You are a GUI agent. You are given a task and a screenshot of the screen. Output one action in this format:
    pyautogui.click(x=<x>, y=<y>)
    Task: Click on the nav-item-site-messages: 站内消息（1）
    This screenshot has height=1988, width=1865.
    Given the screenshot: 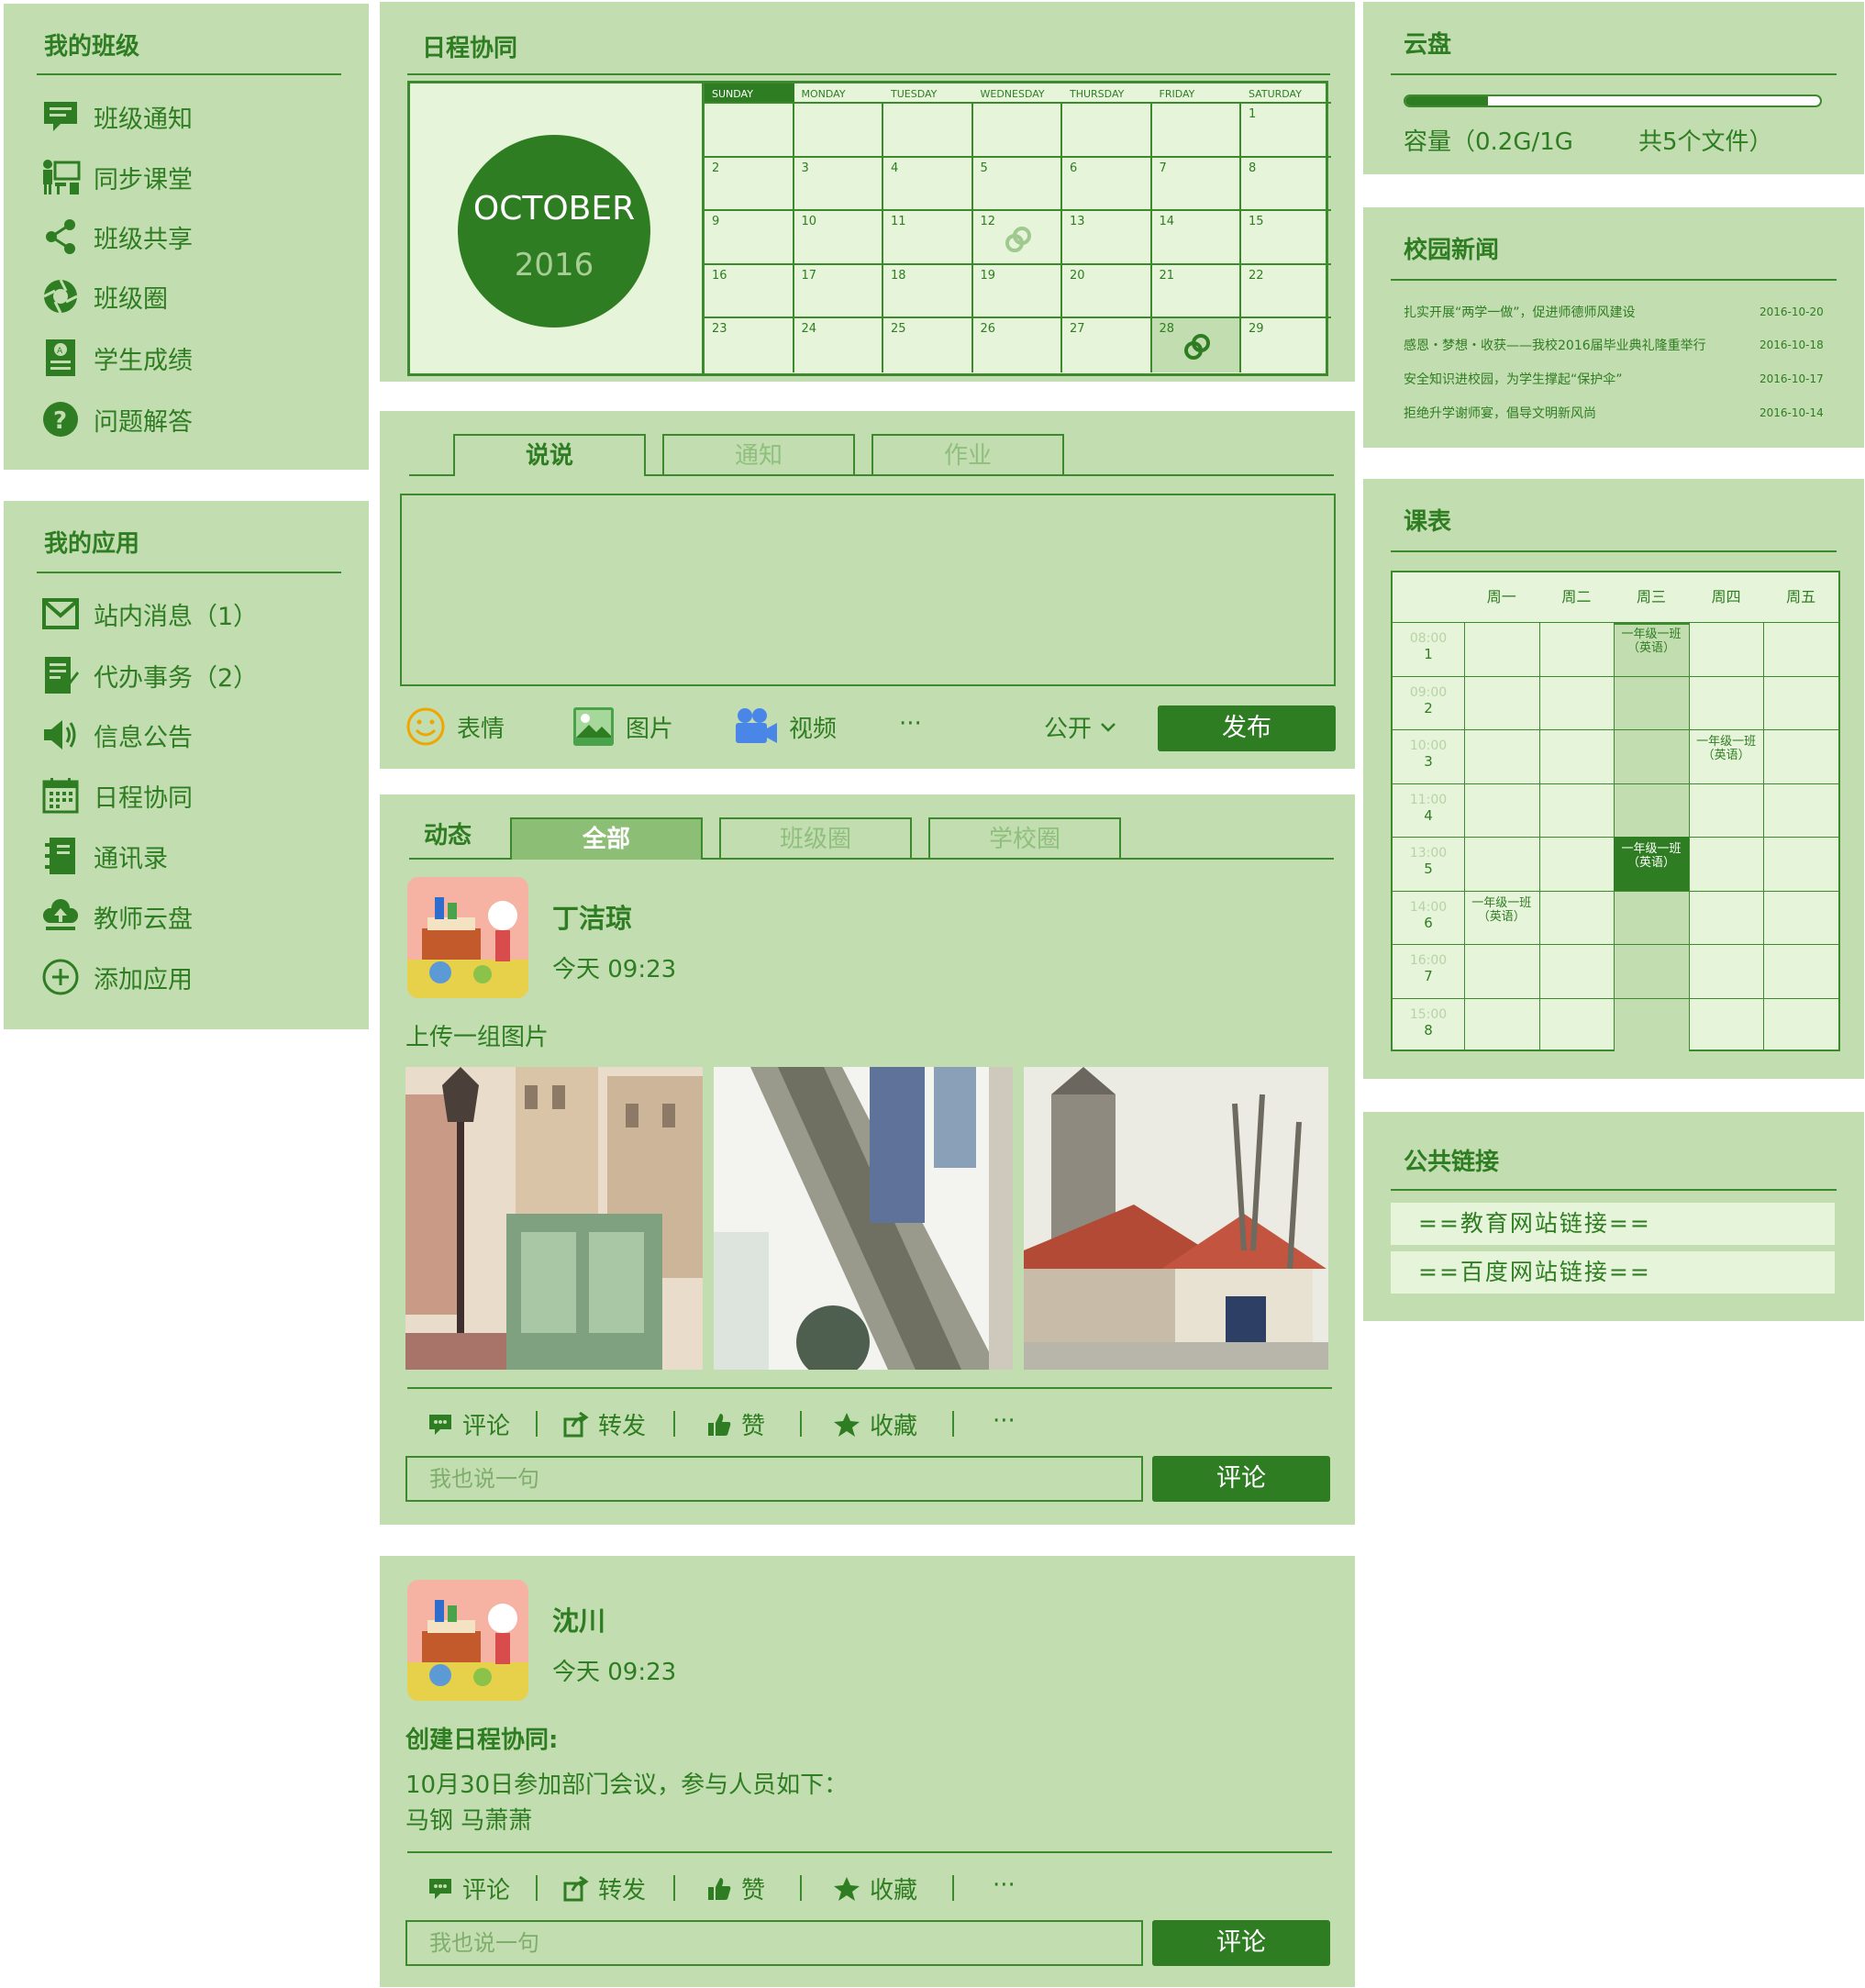 What is the action you would take?
    pyautogui.click(x=149, y=614)
    